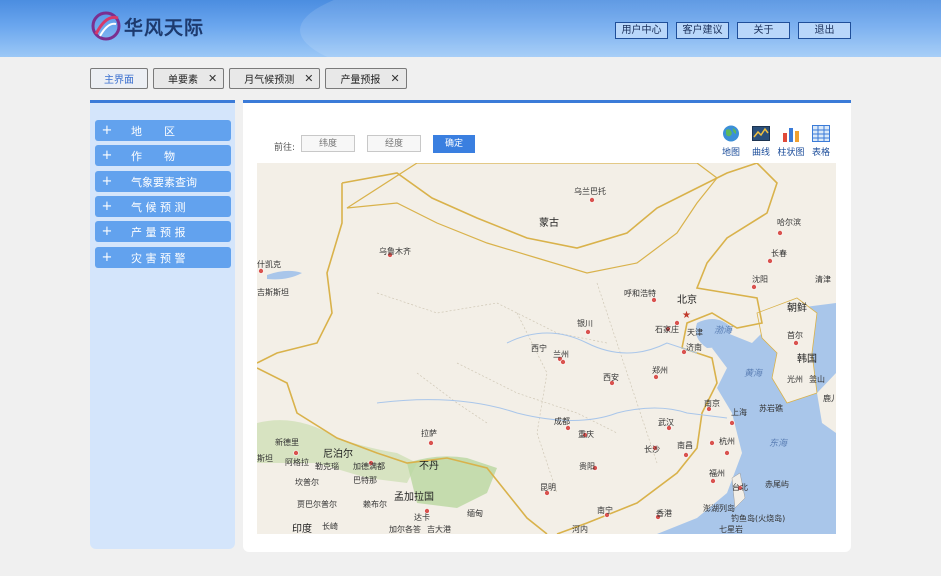 The image size is (941, 576). I want to click on sidebar-item-disaster-warning: + 灾 害 预 警, so click(163, 257).